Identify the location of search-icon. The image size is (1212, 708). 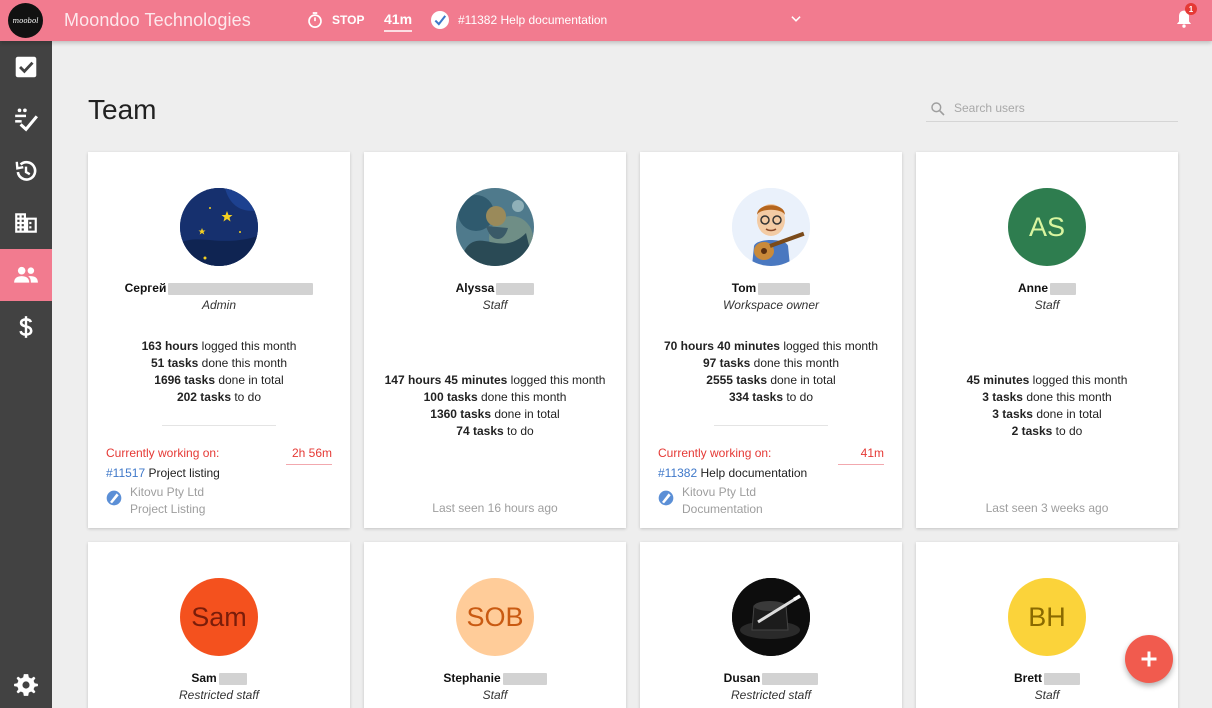
(938, 109).